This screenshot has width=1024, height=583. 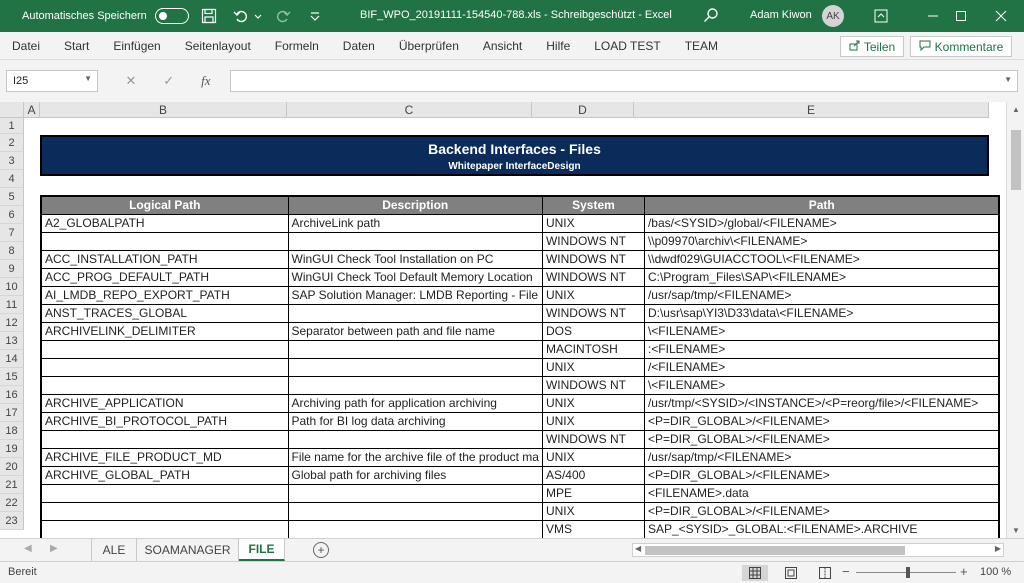 I want to click on logical-path-cell: AI_LMDB_REPO_EXPORT_PATH, so click(x=164, y=295).